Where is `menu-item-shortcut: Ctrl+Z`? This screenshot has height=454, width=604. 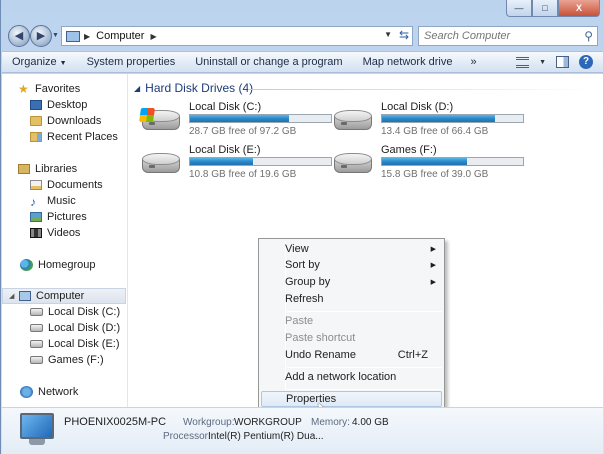 menu-item-shortcut: Ctrl+Z is located at coordinates (412, 355).